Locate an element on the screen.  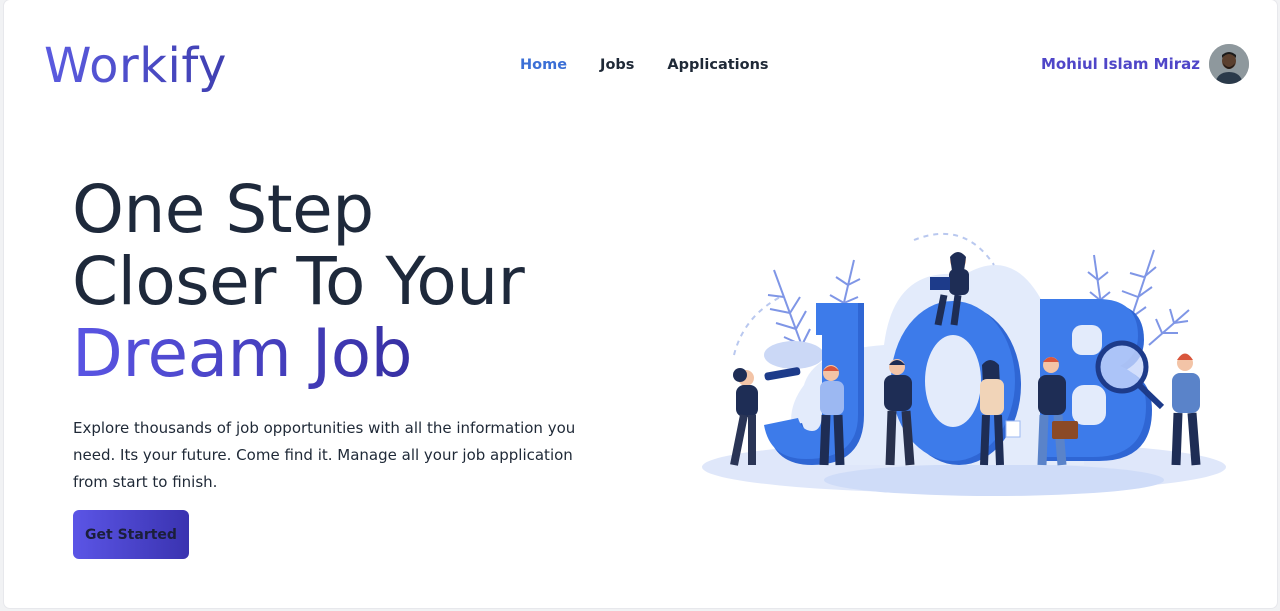
nav-home-link: Home is located at coordinates (543, 65).